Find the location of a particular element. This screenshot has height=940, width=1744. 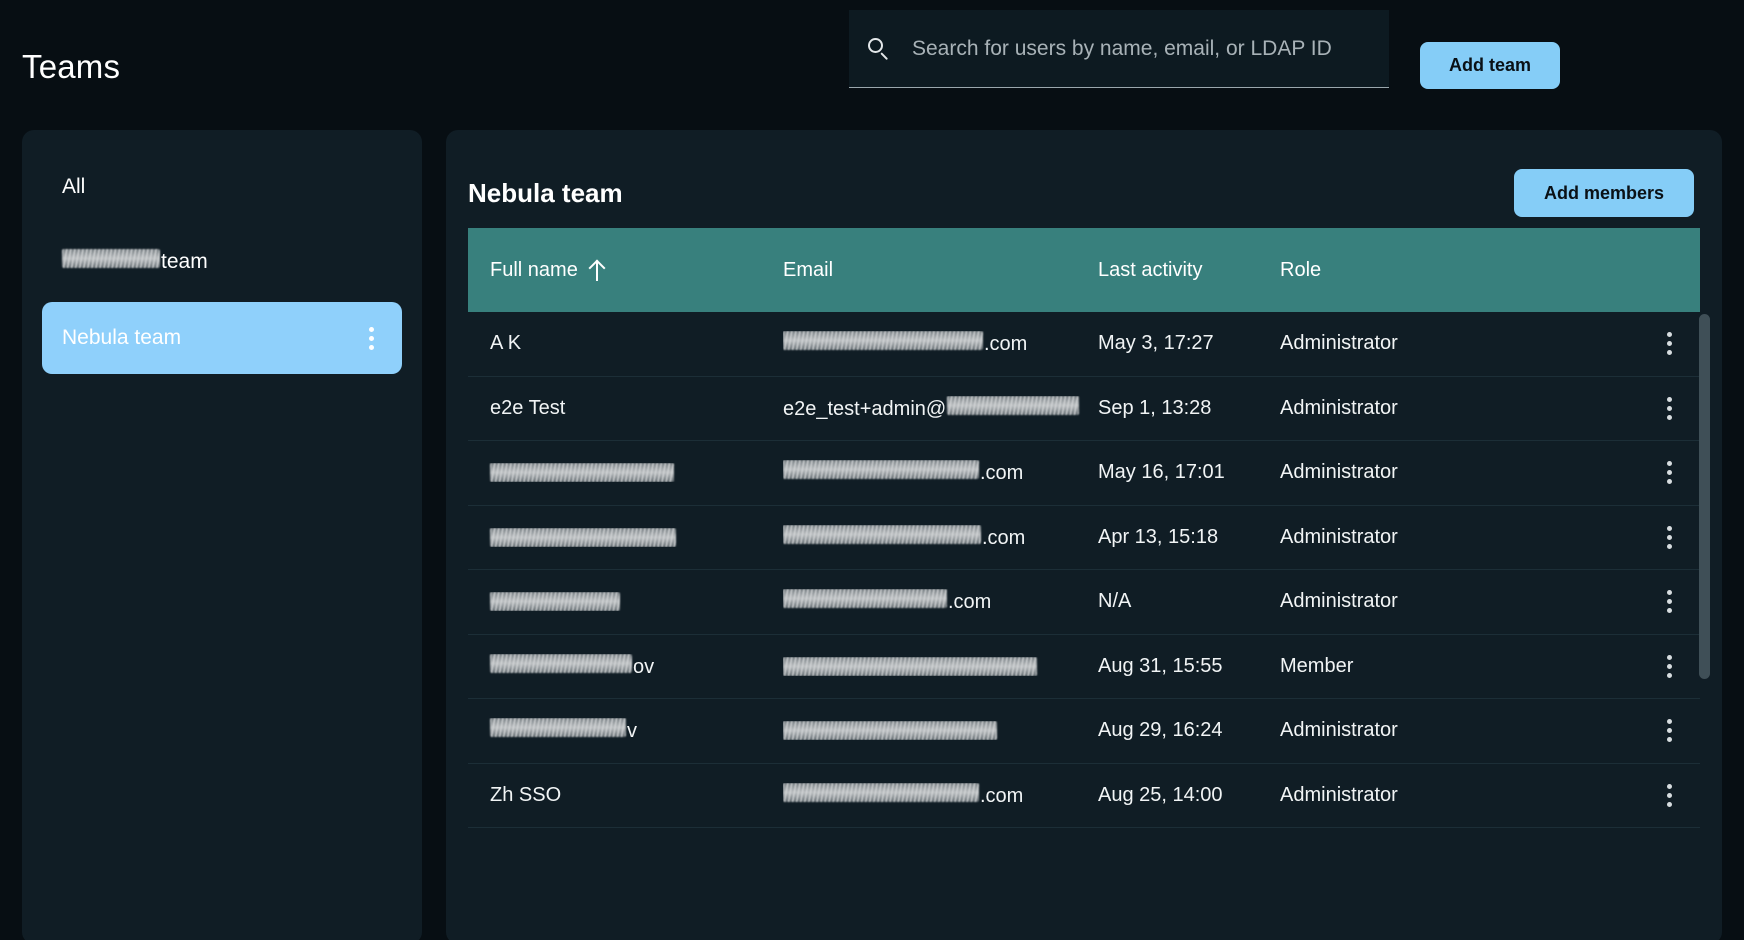

page-title: Teams is located at coordinates (71, 66).